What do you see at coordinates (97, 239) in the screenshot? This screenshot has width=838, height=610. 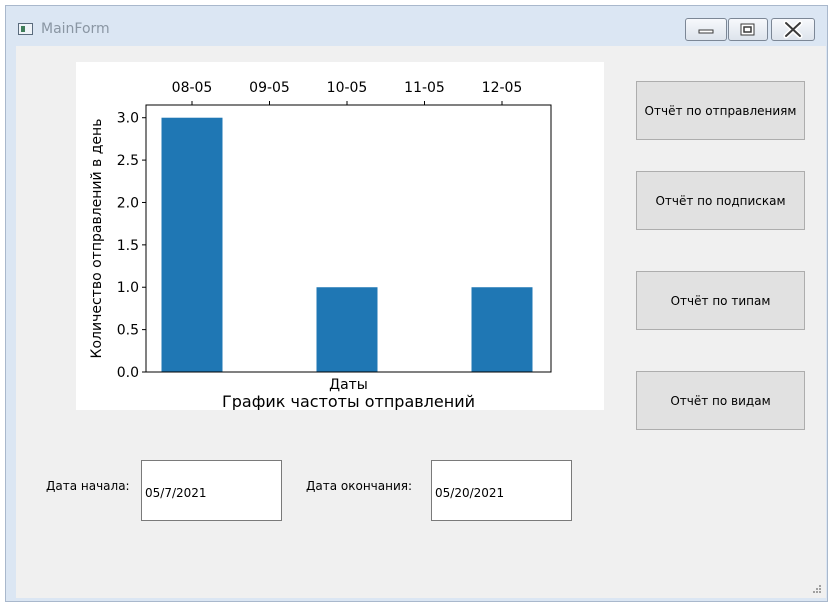 I see `y-axis-label: Количество отправлений в день` at bounding box center [97, 239].